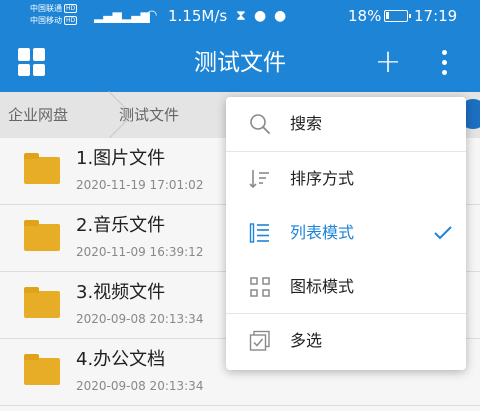  What do you see at coordinates (280, 16) in the screenshot?
I see `message-icon: ●` at bounding box center [280, 16].